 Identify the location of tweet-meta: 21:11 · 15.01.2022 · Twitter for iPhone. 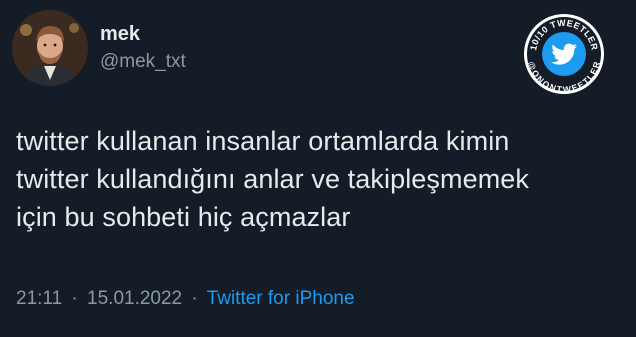
(185, 299).